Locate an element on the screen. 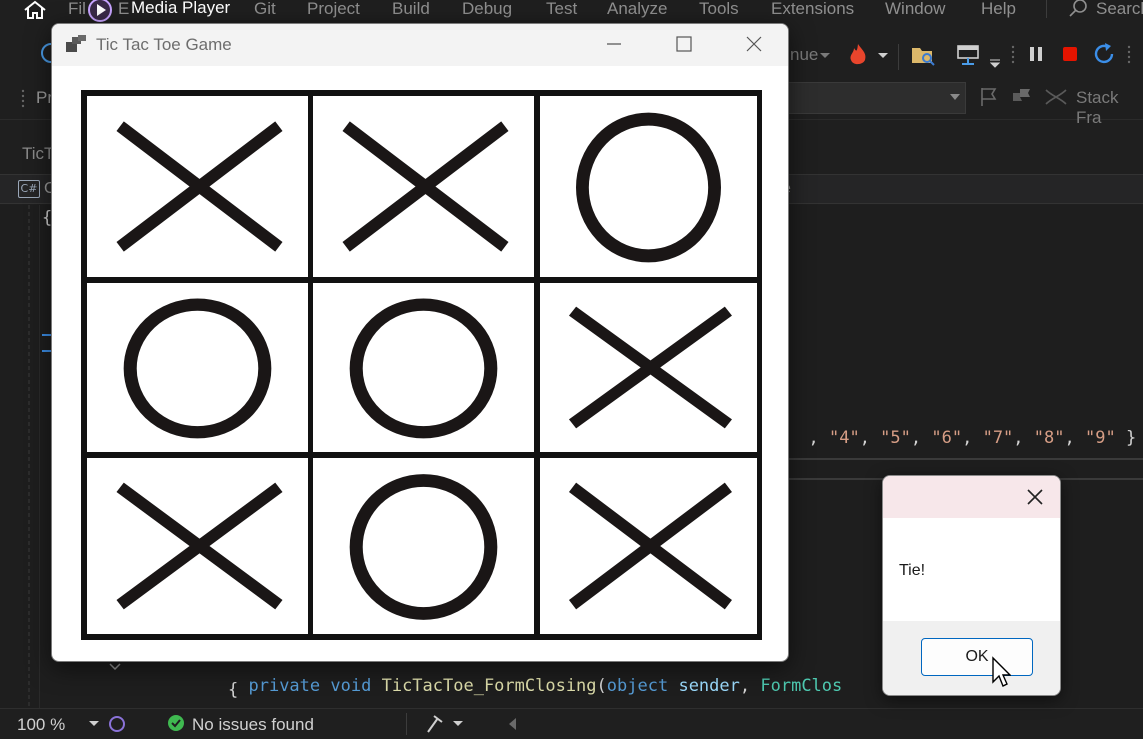 The height and width of the screenshot is (739, 1143). menu-file: Fil is located at coordinates (77, 9).